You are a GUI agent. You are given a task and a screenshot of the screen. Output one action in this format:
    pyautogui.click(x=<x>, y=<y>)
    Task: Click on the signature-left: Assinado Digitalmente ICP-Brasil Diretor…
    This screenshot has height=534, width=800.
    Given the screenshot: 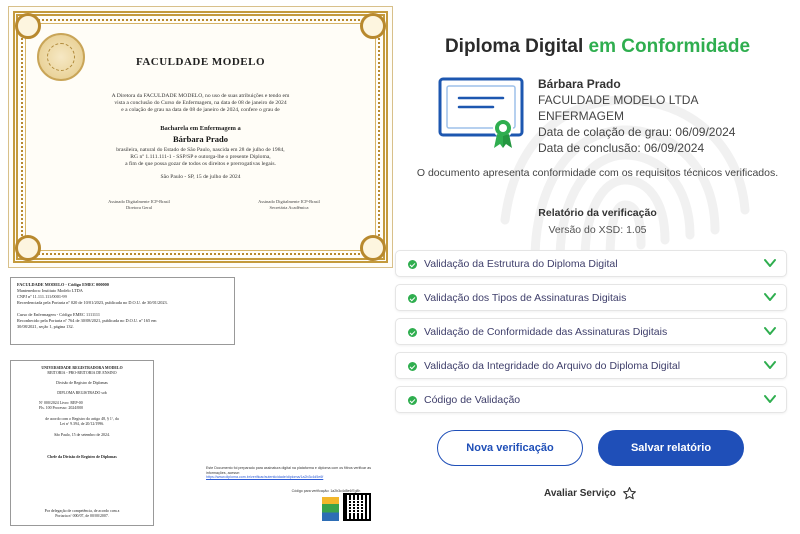 What is the action you would take?
    pyautogui.click(x=139, y=204)
    